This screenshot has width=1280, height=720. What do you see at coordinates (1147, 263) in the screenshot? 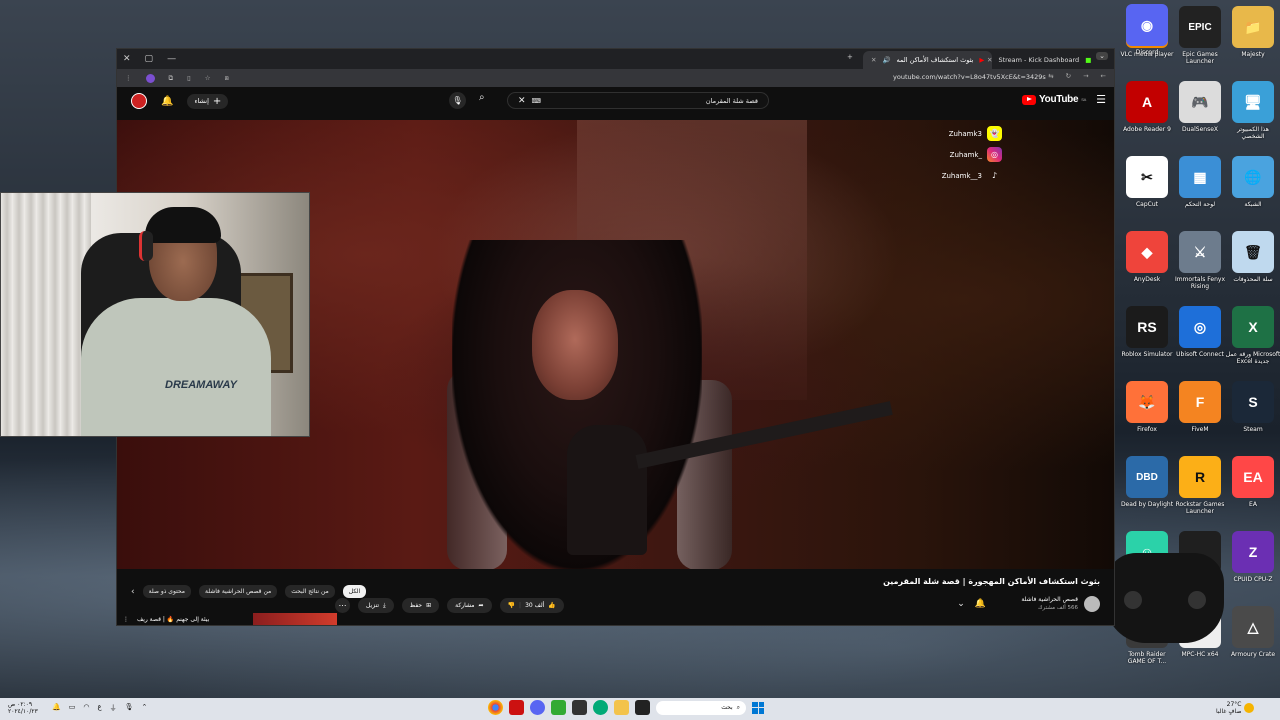
I see `desktop-icon: ◆ AnyDesk` at bounding box center [1147, 263].